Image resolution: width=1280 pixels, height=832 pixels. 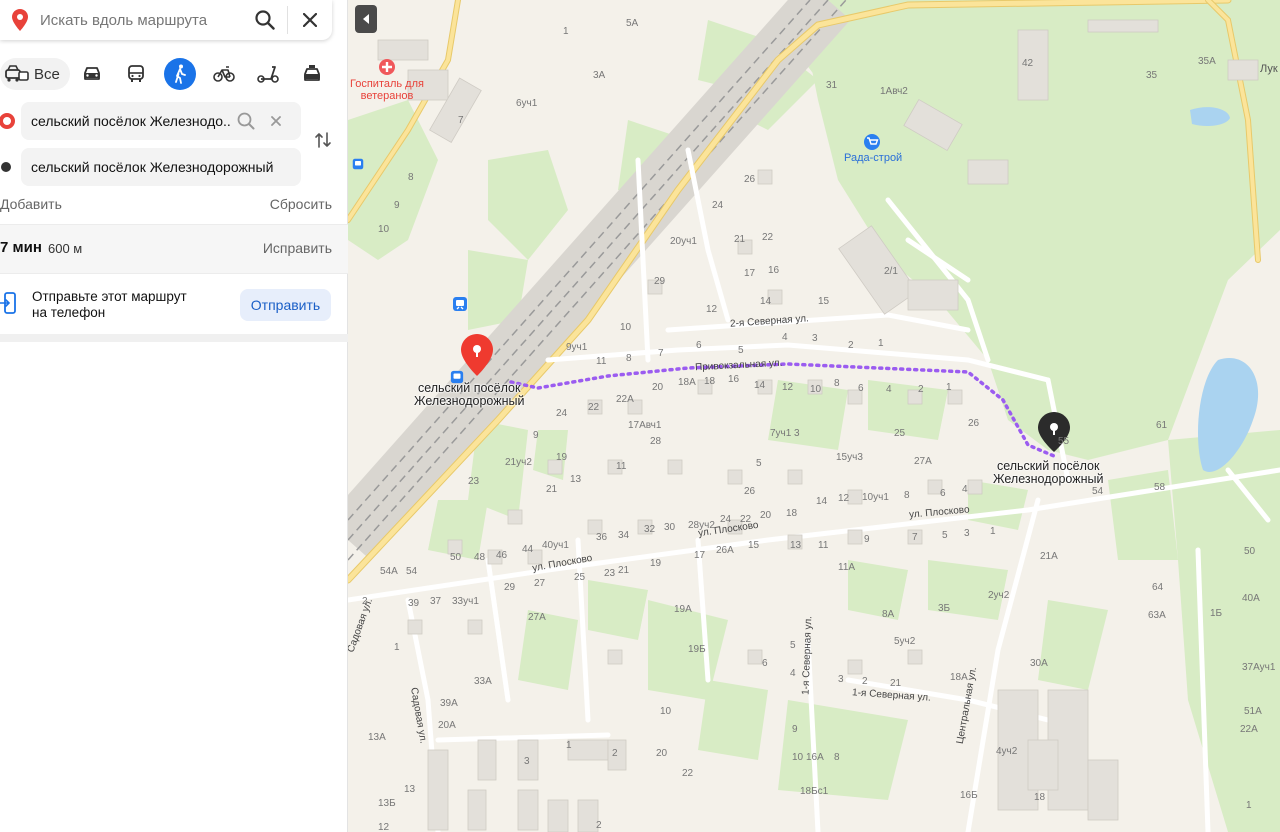 I want to click on house-number: 10уч1, so click(x=875, y=497).